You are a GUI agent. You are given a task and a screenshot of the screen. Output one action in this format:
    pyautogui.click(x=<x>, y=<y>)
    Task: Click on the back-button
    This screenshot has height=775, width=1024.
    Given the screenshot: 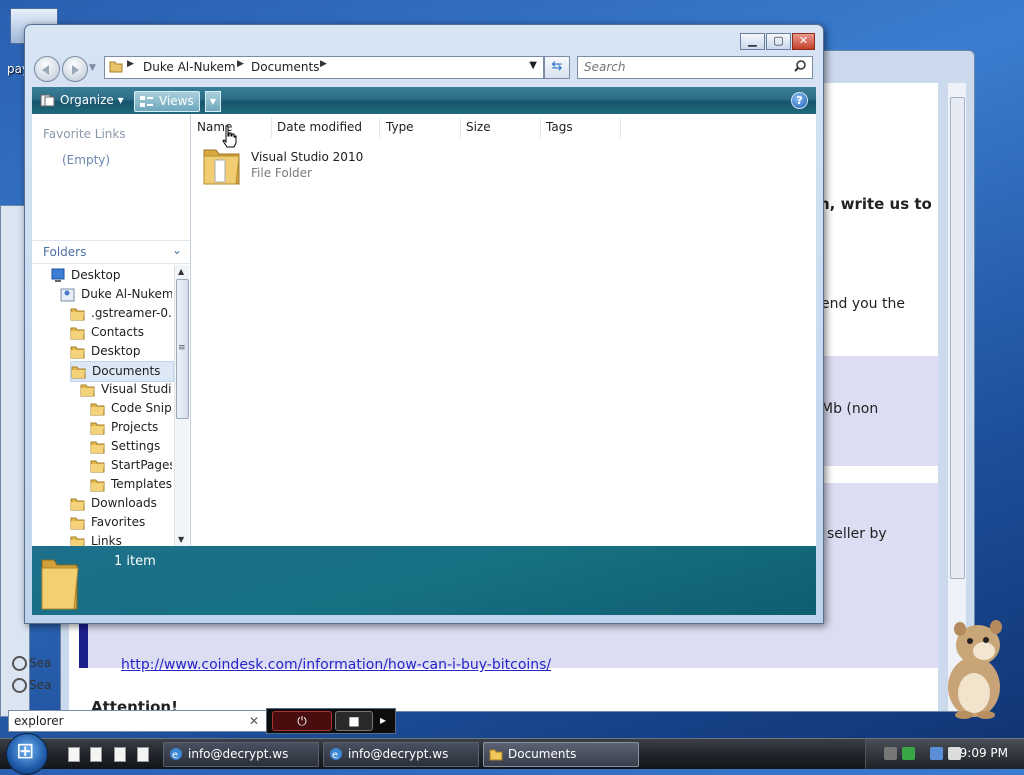 What is the action you would take?
    pyautogui.click(x=47, y=69)
    